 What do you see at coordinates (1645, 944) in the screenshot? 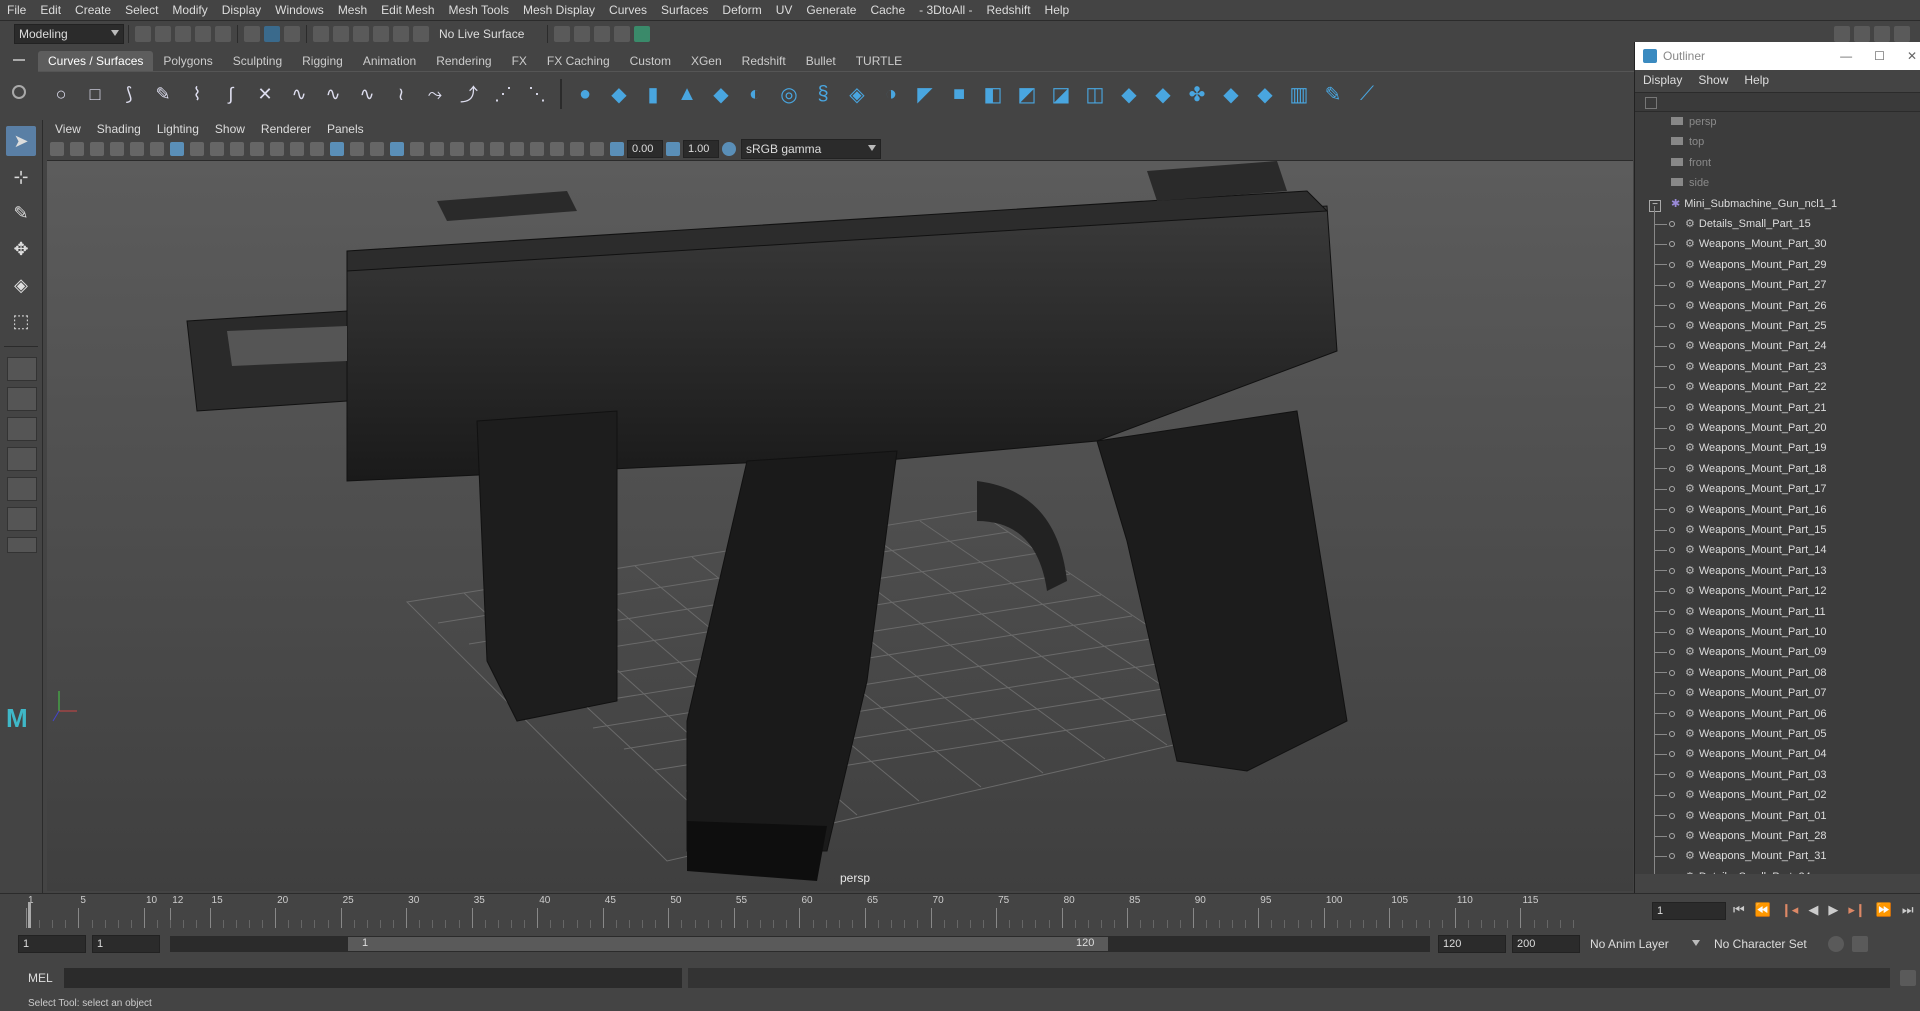
I see `anim-layer-dropdown: No Anim Layer` at bounding box center [1645, 944].